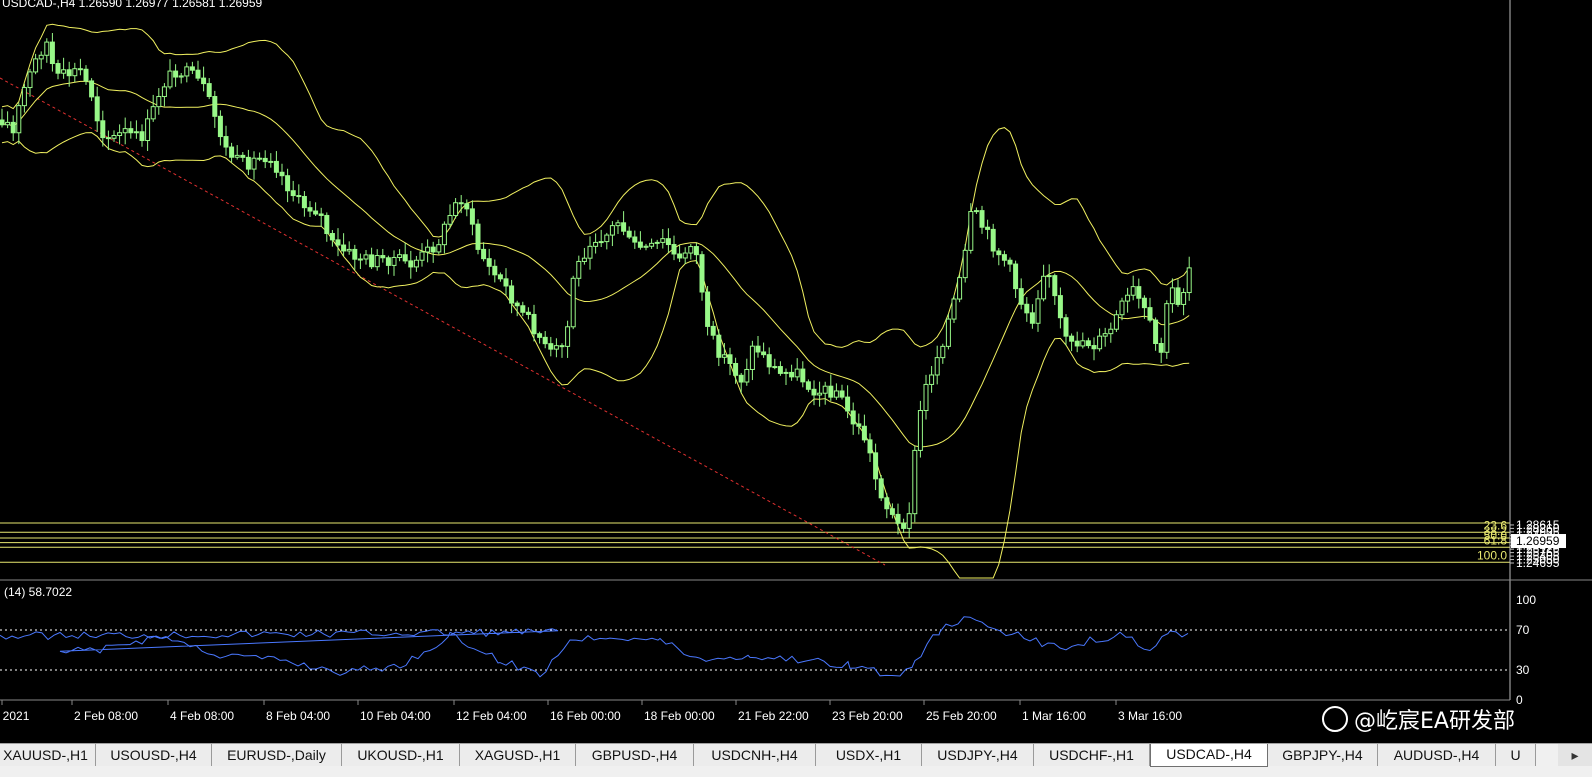  What do you see at coordinates (1054, 716) in the screenshot?
I see `time-axis-label: 1 Mar 16:00` at bounding box center [1054, 716].